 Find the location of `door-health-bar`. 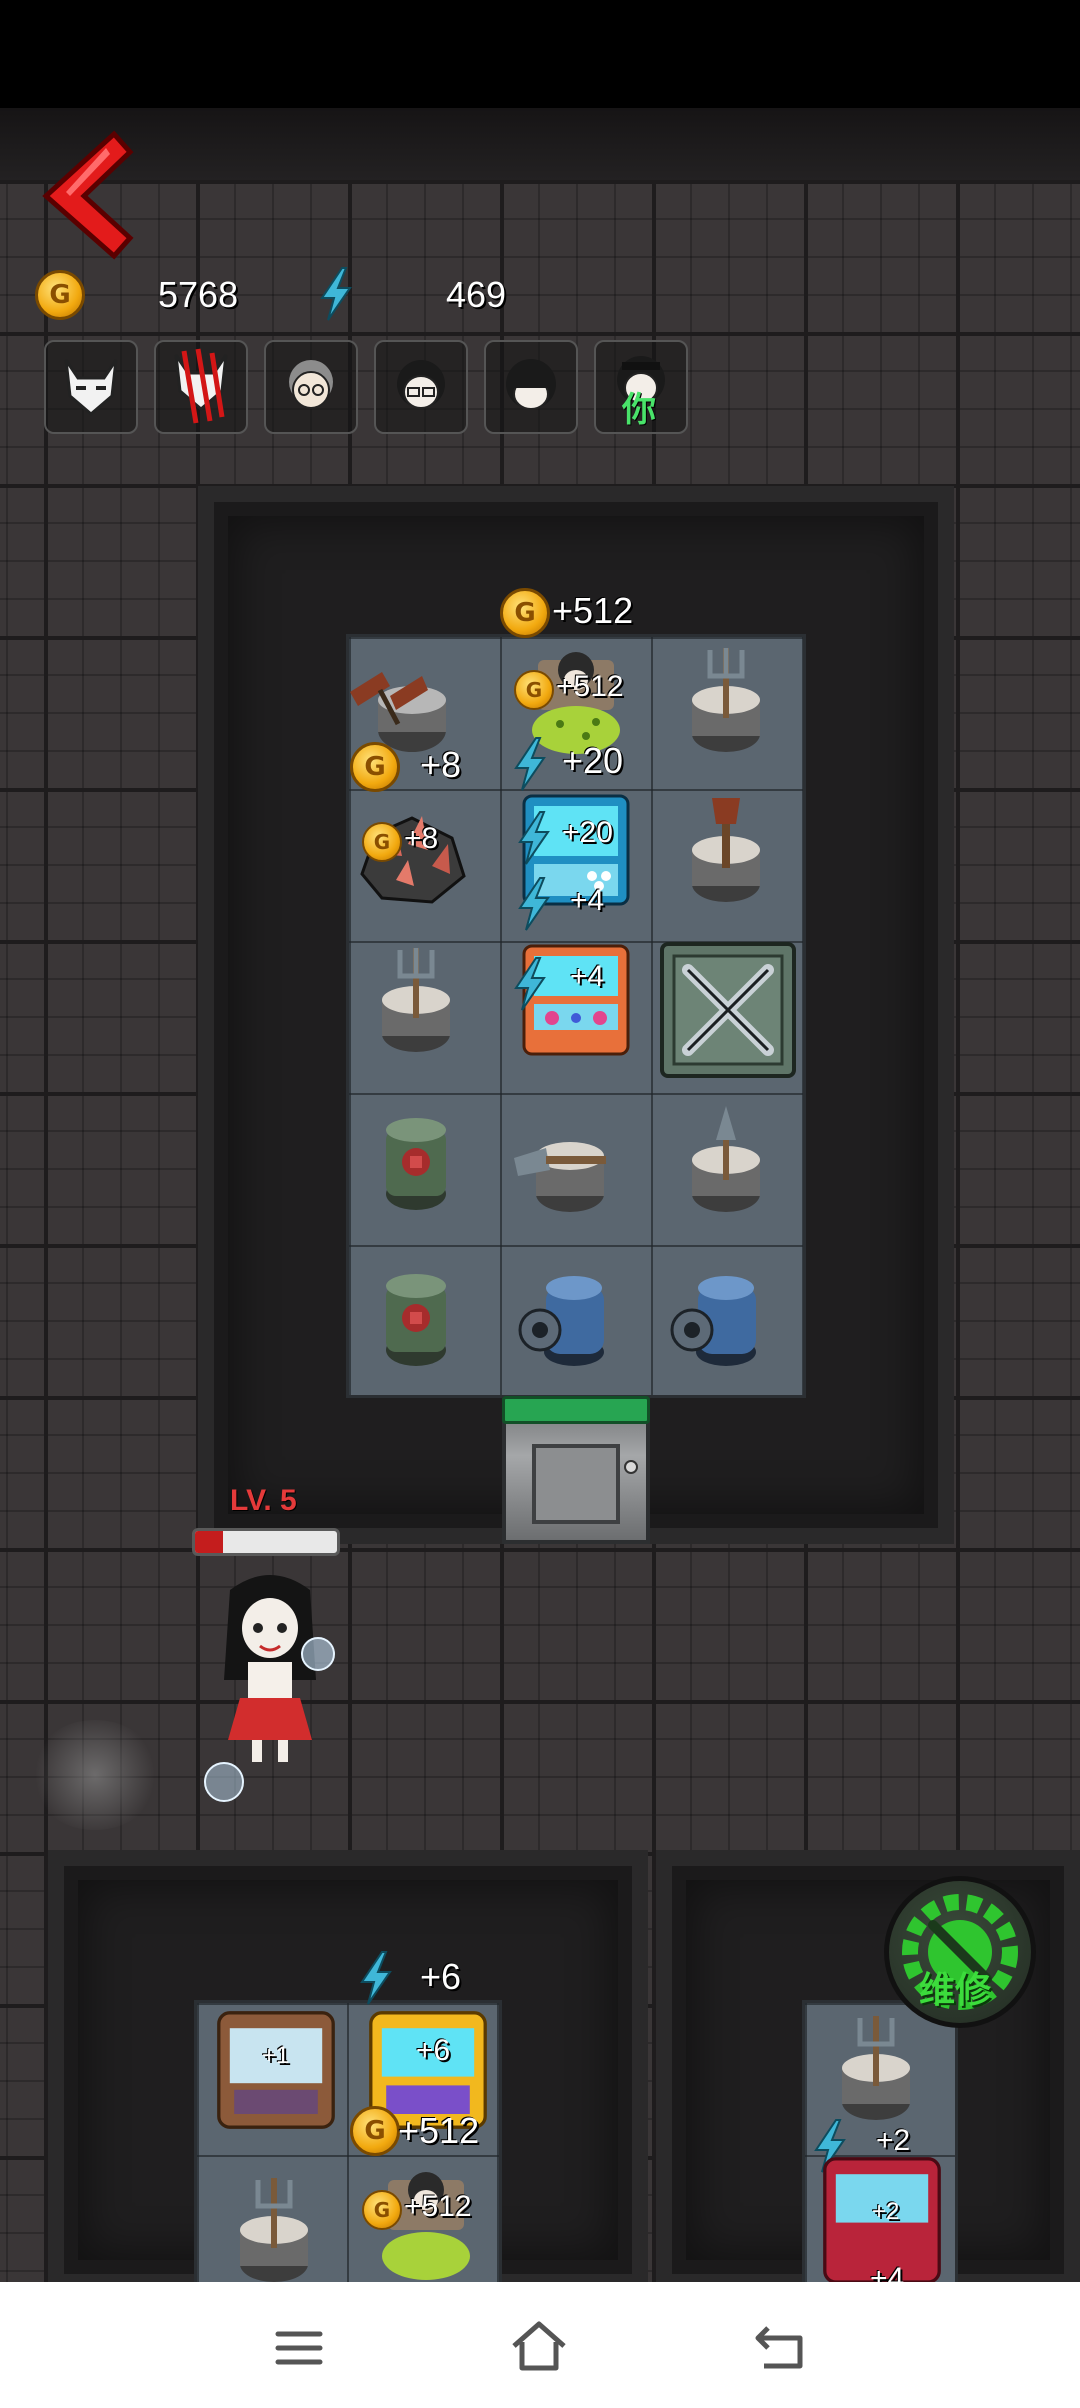

door-health-bar is located at coordinates (576, 1410).